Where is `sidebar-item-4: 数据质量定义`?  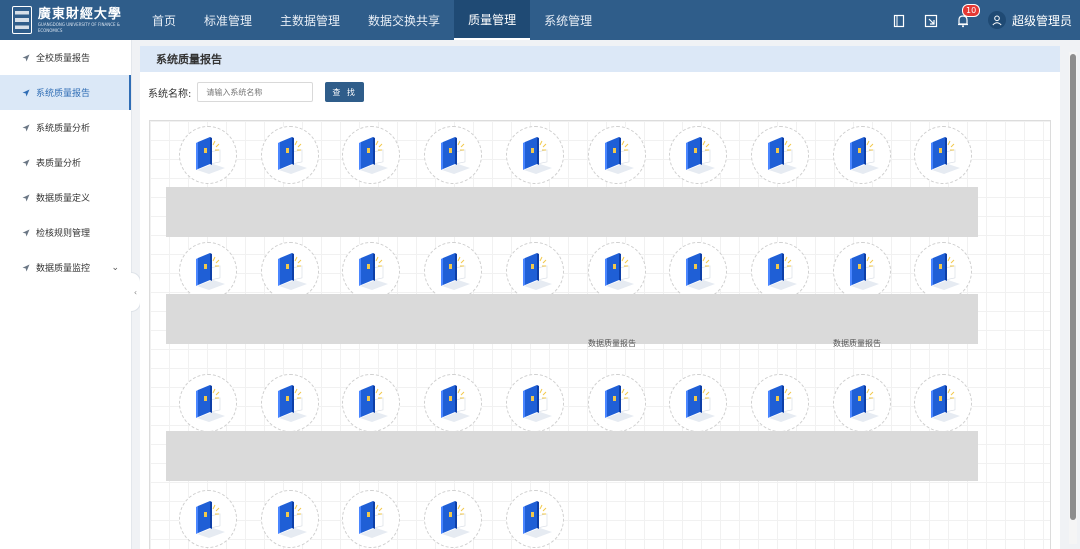
sidebar-item-4: 数据质量定义 is located at coordinates (65, 197).